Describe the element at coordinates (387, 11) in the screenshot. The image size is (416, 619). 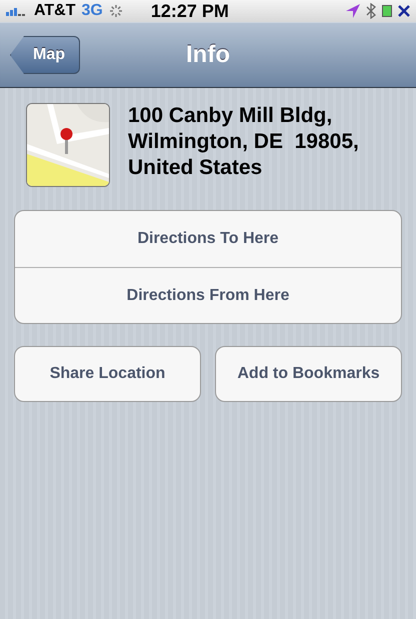
I see `battery-icon` at that location.